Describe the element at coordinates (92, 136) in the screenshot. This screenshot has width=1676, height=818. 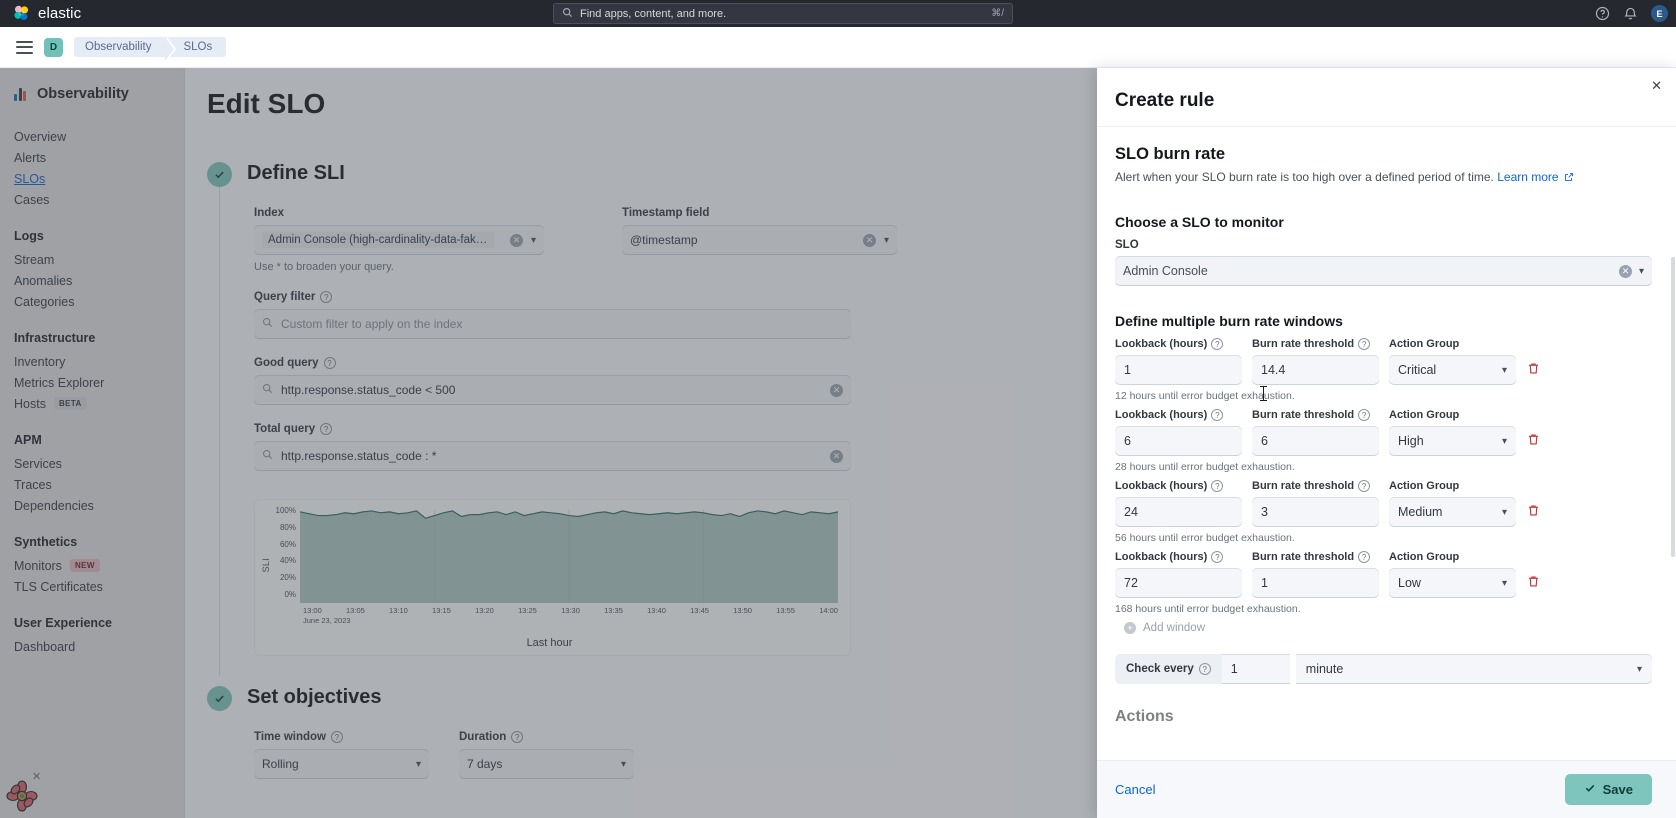
I see `sidebar-item-overview: Overview` at that location.